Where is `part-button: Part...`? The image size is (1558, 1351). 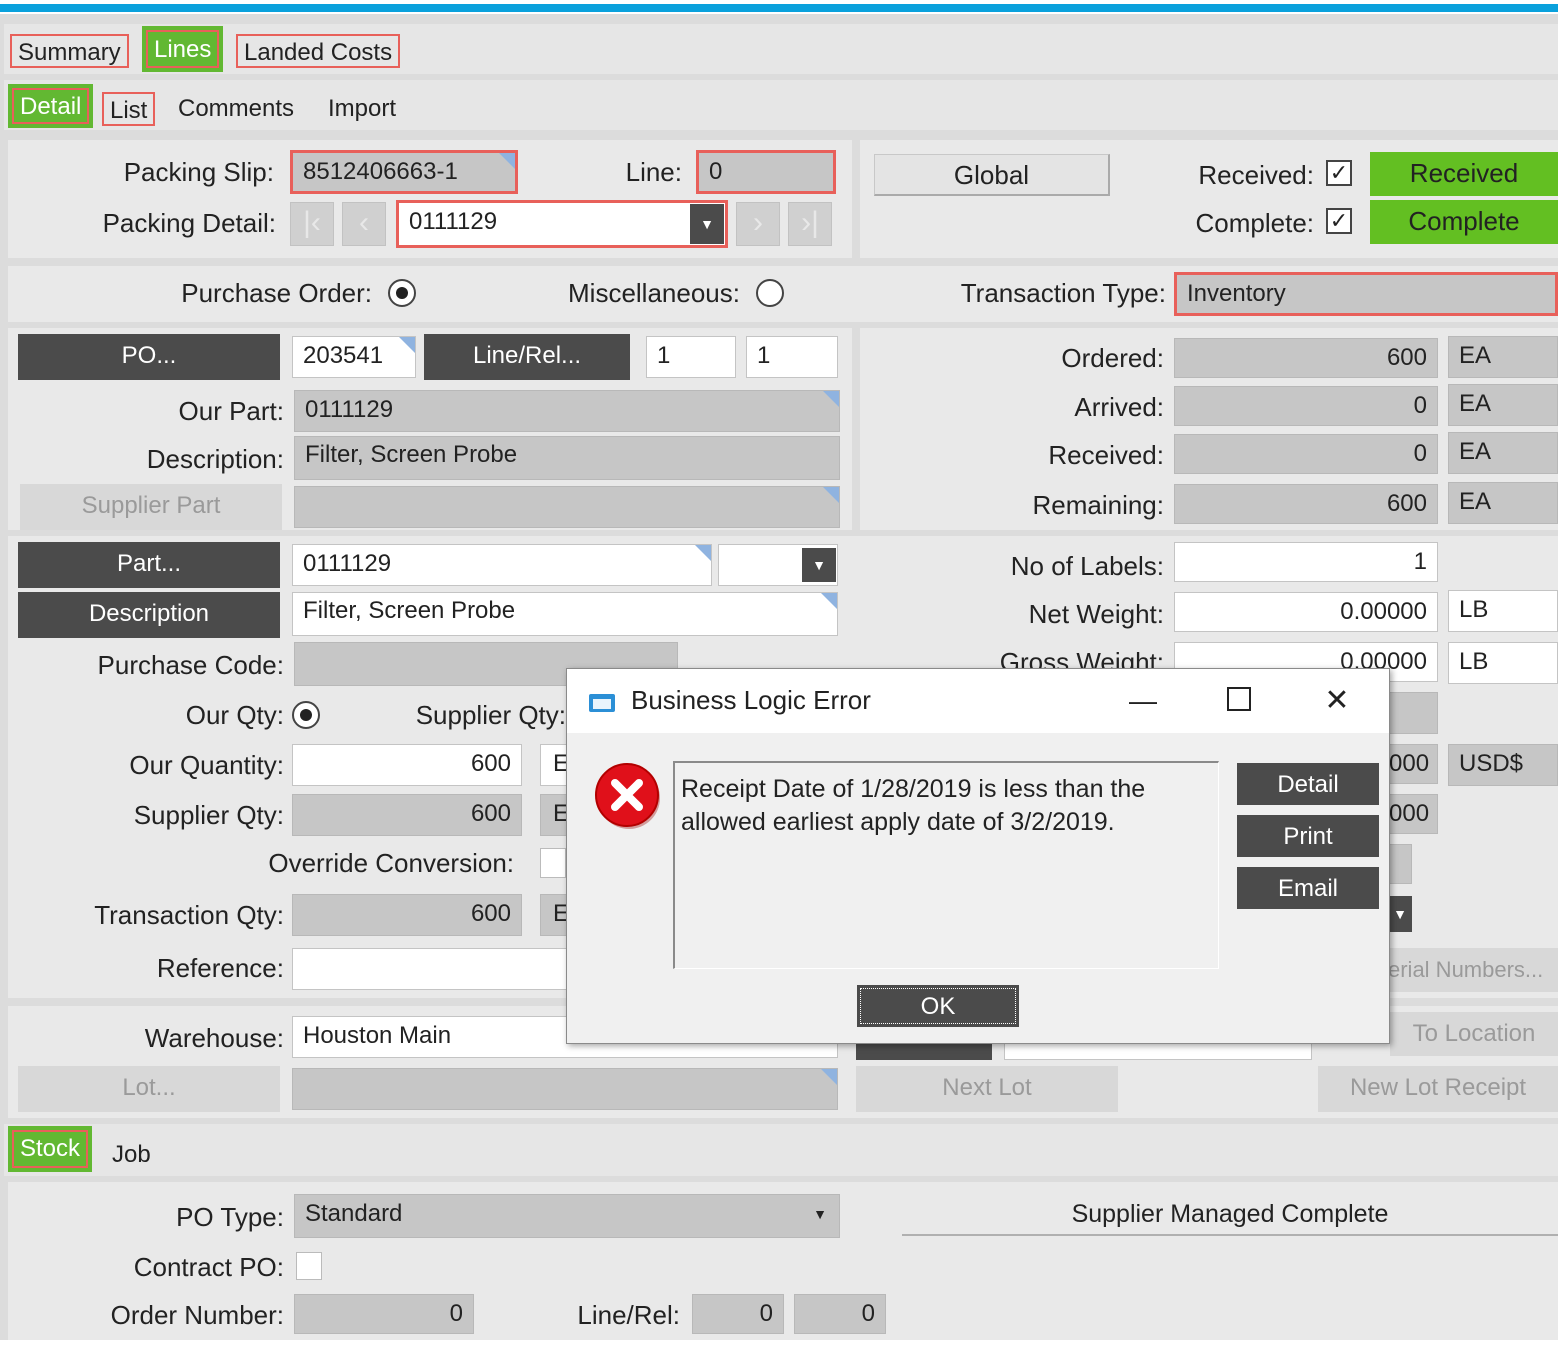
part-button: Part... is located at coordinates (149, 565).